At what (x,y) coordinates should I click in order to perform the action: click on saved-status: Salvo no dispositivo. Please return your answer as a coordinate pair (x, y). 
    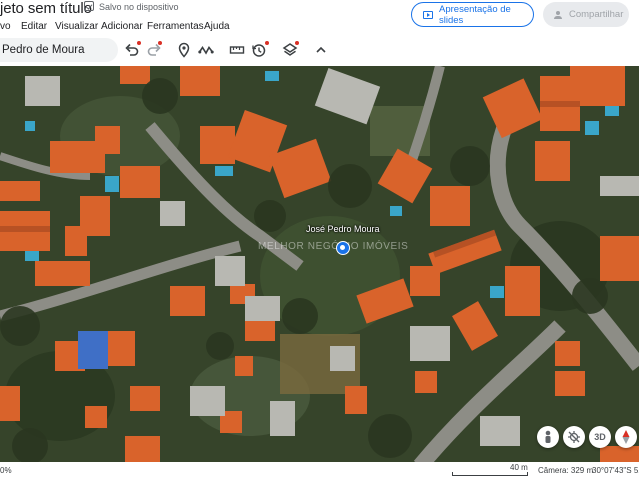
    Looking at the image, I should click on (139, 7).